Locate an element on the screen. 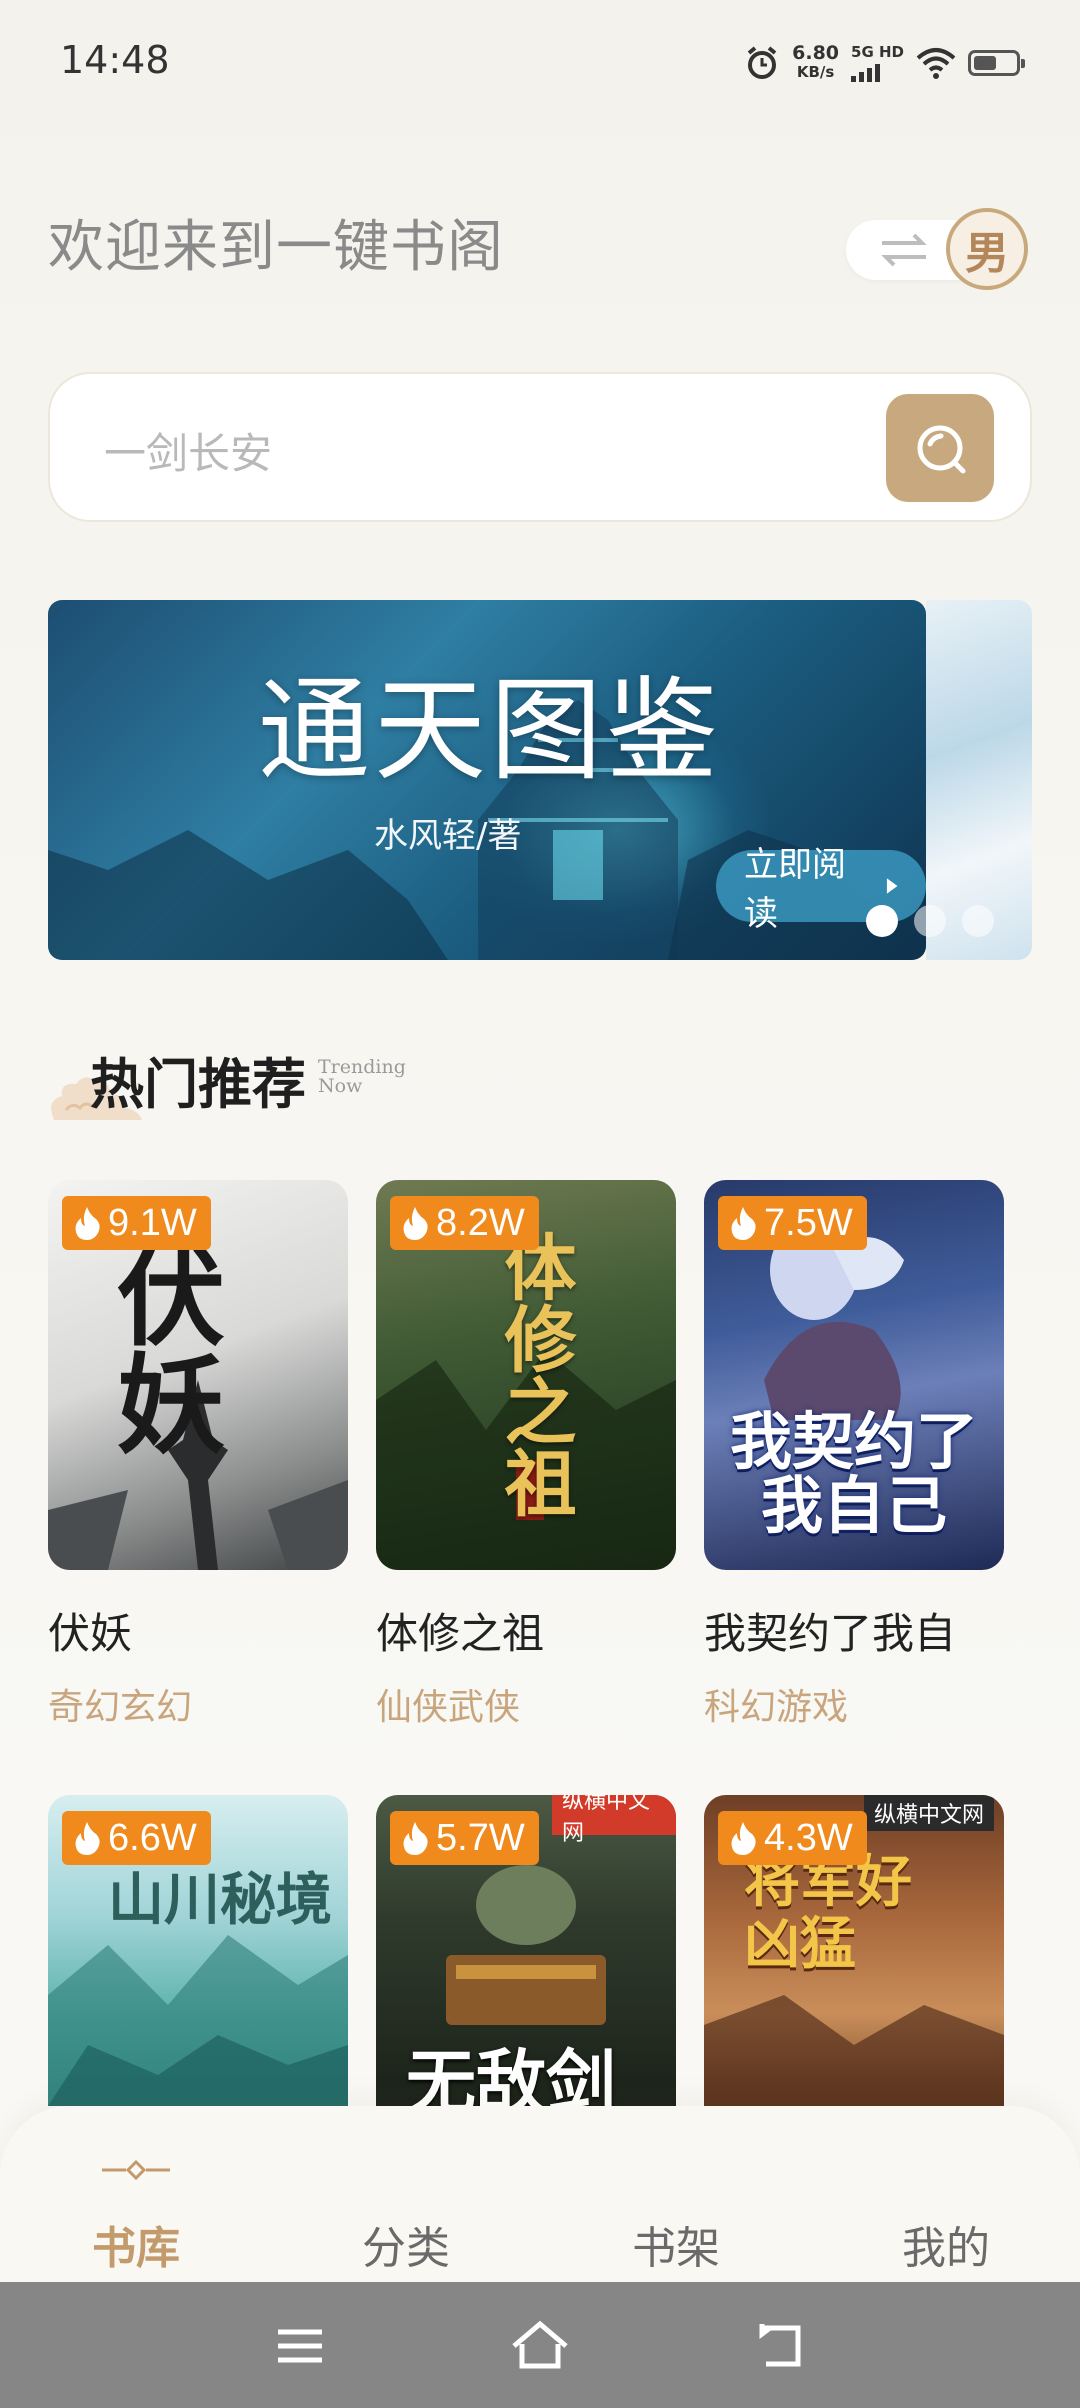 The image size is (1080, 2408). book-title: 伏妖 is located at coordinates (198, 1630).